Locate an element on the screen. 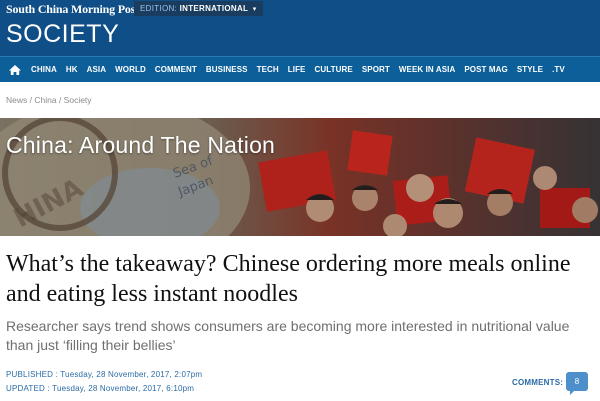  caret-down-icon: ▾ is located at coordinates (254, 9).